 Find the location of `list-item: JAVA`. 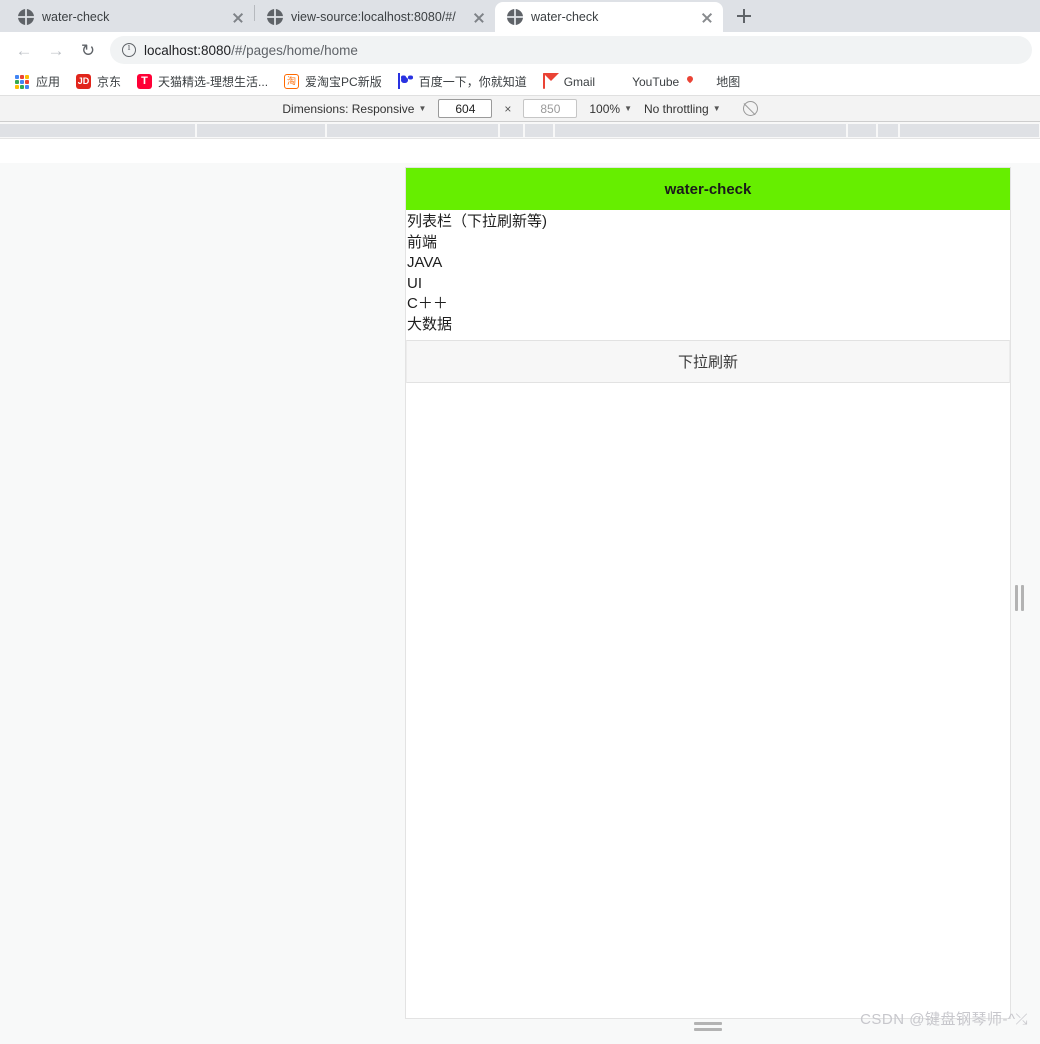

list-item: JAVA is located at coordinates (708, 263).